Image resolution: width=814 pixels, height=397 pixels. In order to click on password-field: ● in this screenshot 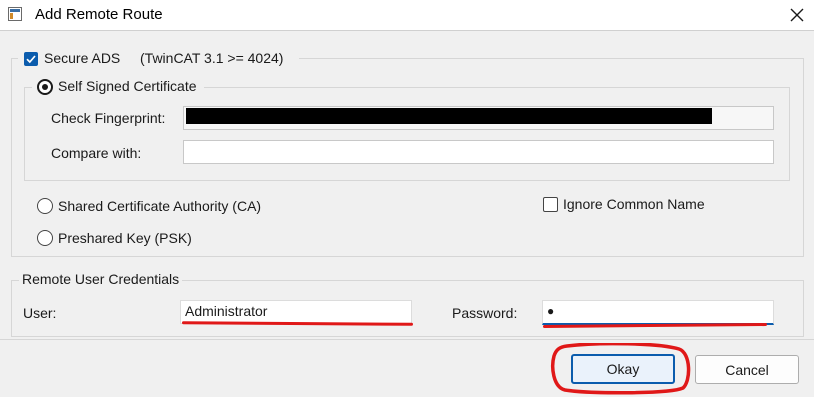, I will do `click(658, 312)`.